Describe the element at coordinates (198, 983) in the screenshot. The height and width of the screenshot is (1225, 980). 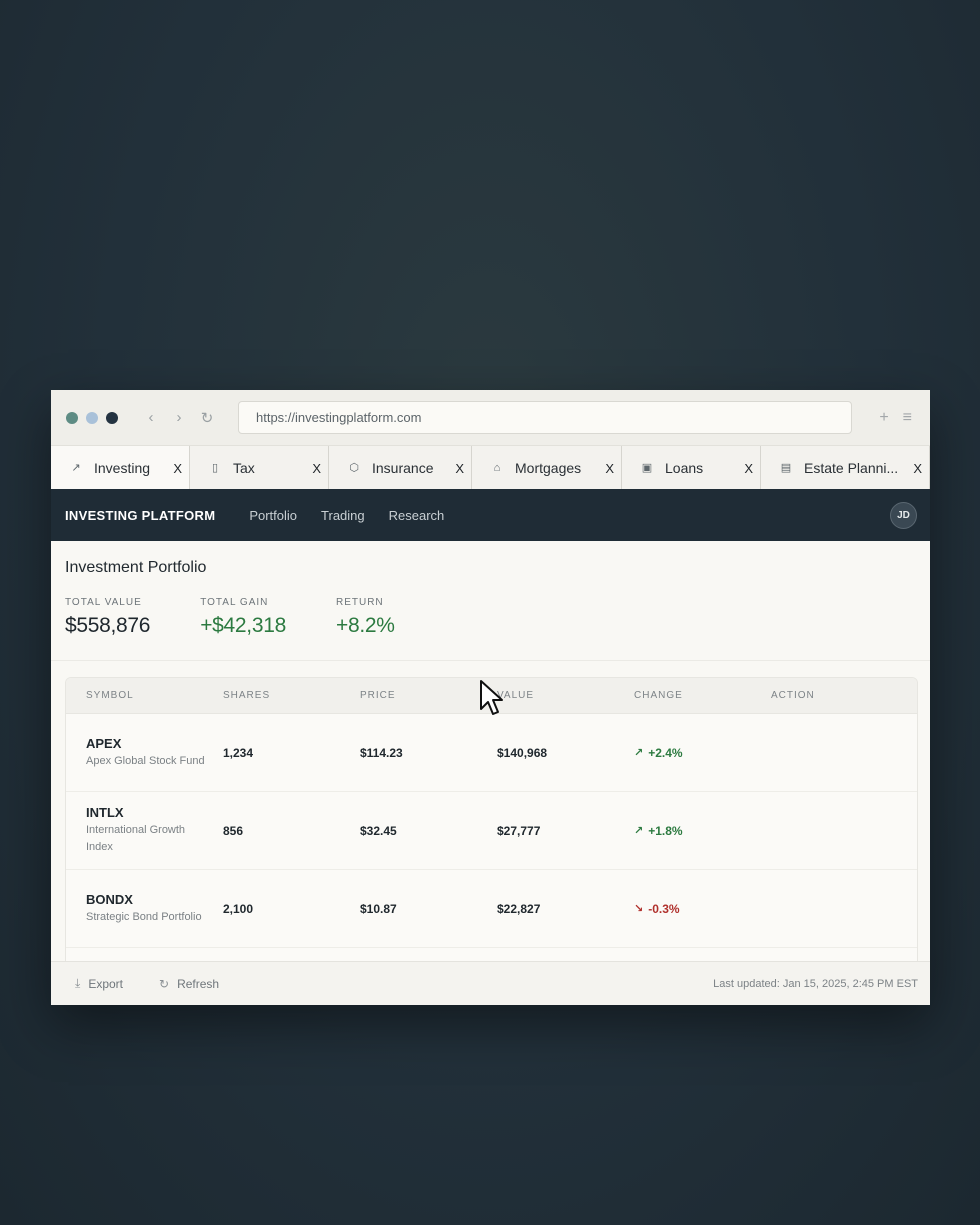
I see `refresh-label: Refresh` at that location.